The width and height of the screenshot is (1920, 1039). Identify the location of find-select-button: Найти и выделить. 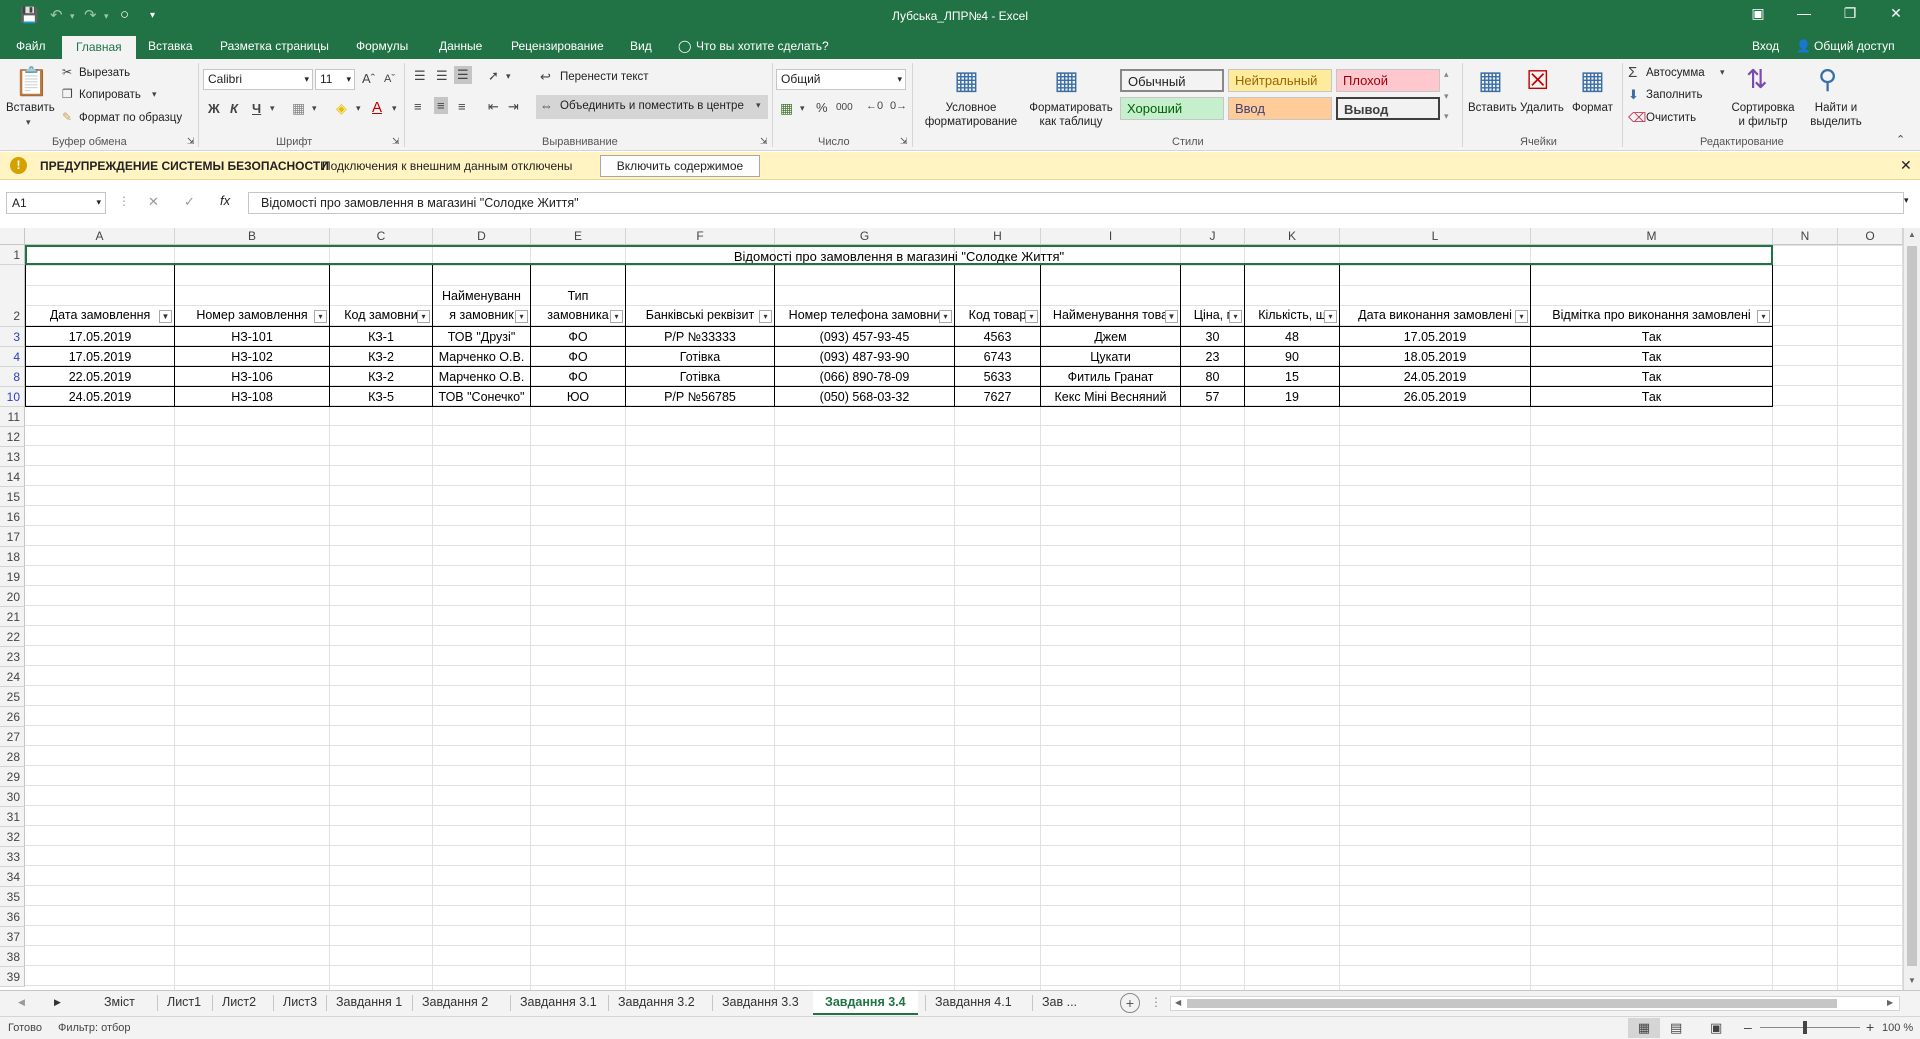
(1836, 115).